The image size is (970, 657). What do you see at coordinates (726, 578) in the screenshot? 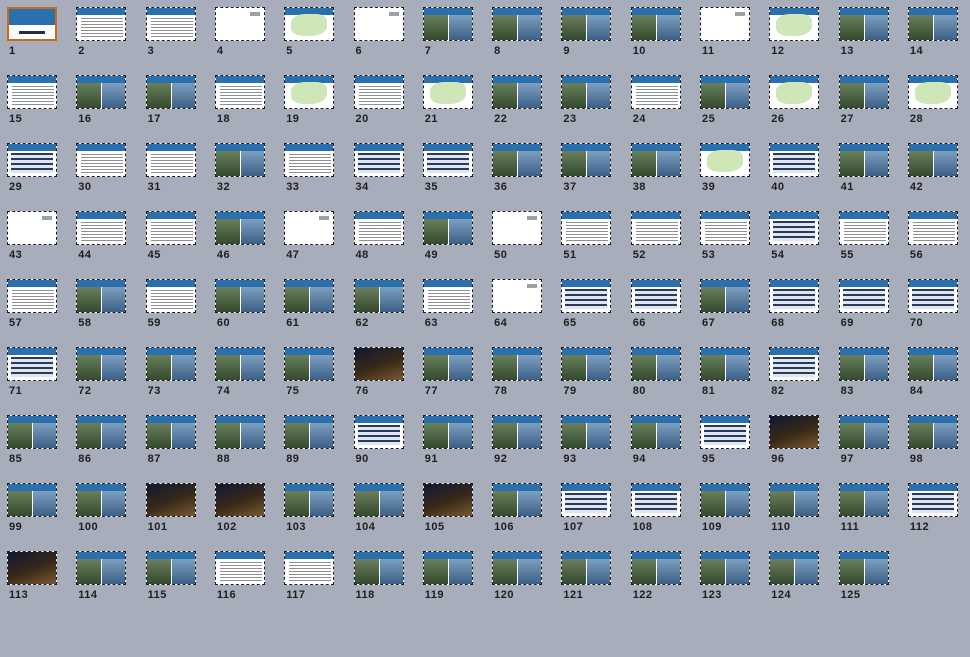
I see `slide-thumbnail-123: 123` at bounding box center [726, 578].